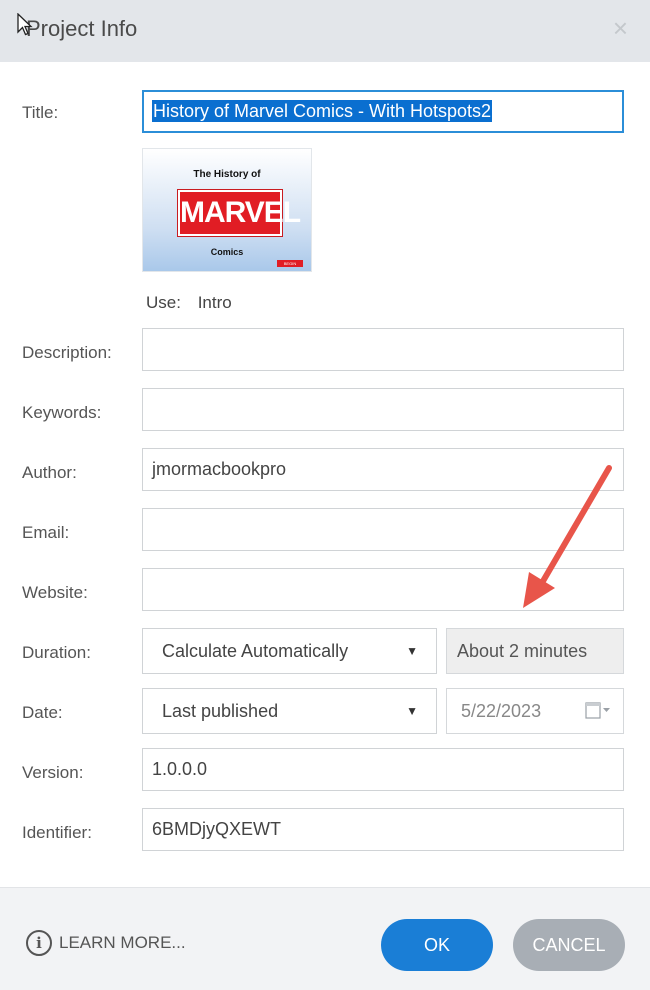 The width and height of the screenshot is (650, 990). Describe the element at coordinates (62, 412) in the screenshot. I see `keywords-label: Keywords:` at that location.